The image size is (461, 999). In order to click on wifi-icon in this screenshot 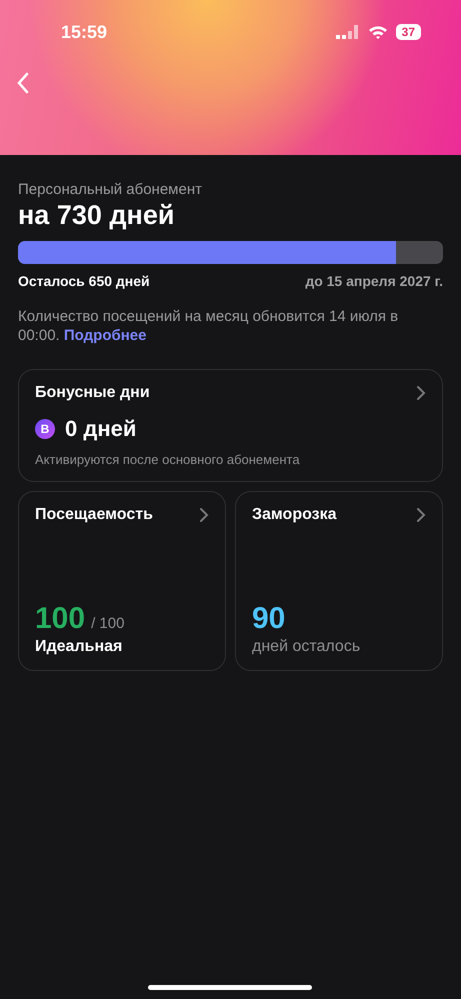, I will do `click(378, 32)`.